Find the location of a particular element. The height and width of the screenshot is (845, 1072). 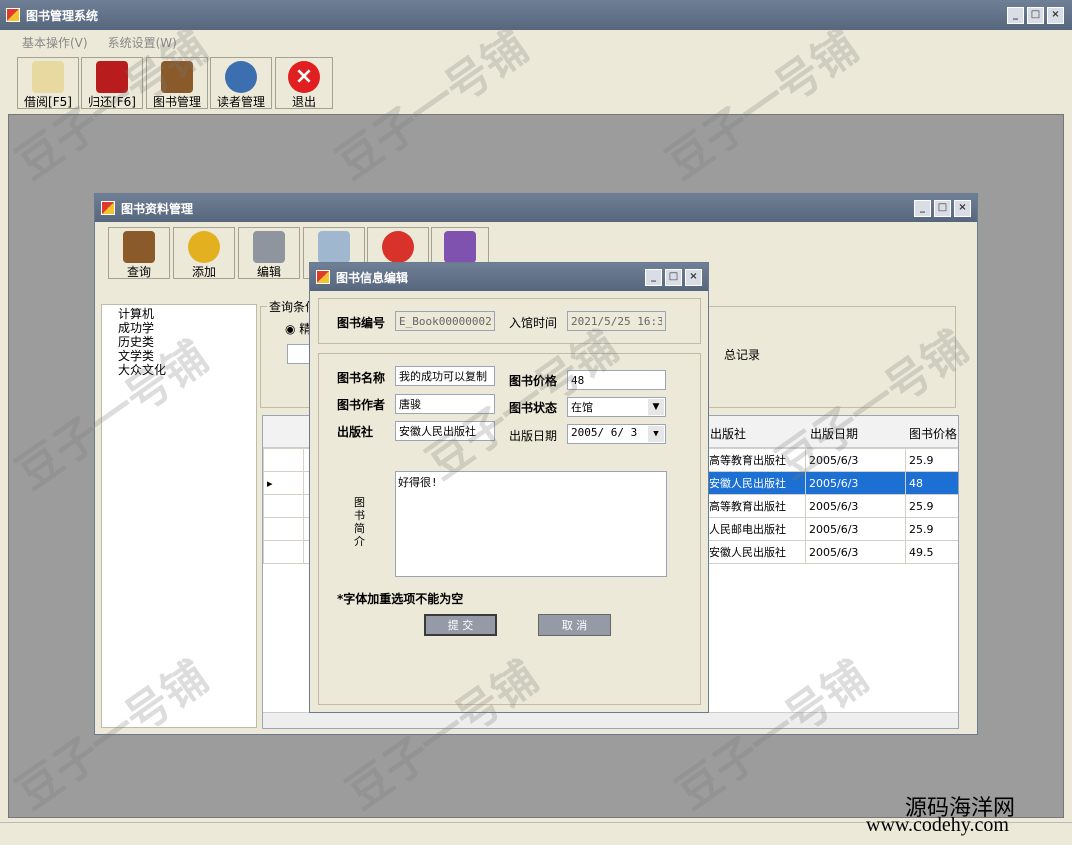

minimize-button: _ is located at coordinates (1015, 15).